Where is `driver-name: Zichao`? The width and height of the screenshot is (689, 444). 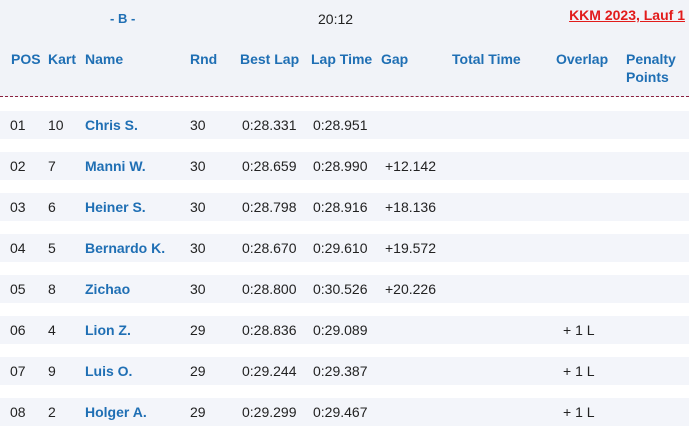
driver-name: Zichao is located at coordinates (107, 289).